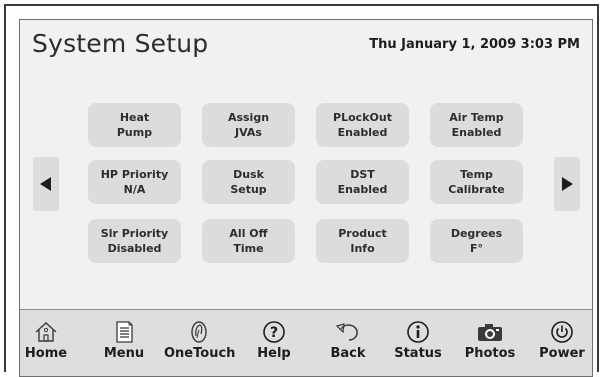 The image size is (606, 377). Describe the element at coordinates (490, 353) in the screenshot. I see `photos-label: Photos` at that location.